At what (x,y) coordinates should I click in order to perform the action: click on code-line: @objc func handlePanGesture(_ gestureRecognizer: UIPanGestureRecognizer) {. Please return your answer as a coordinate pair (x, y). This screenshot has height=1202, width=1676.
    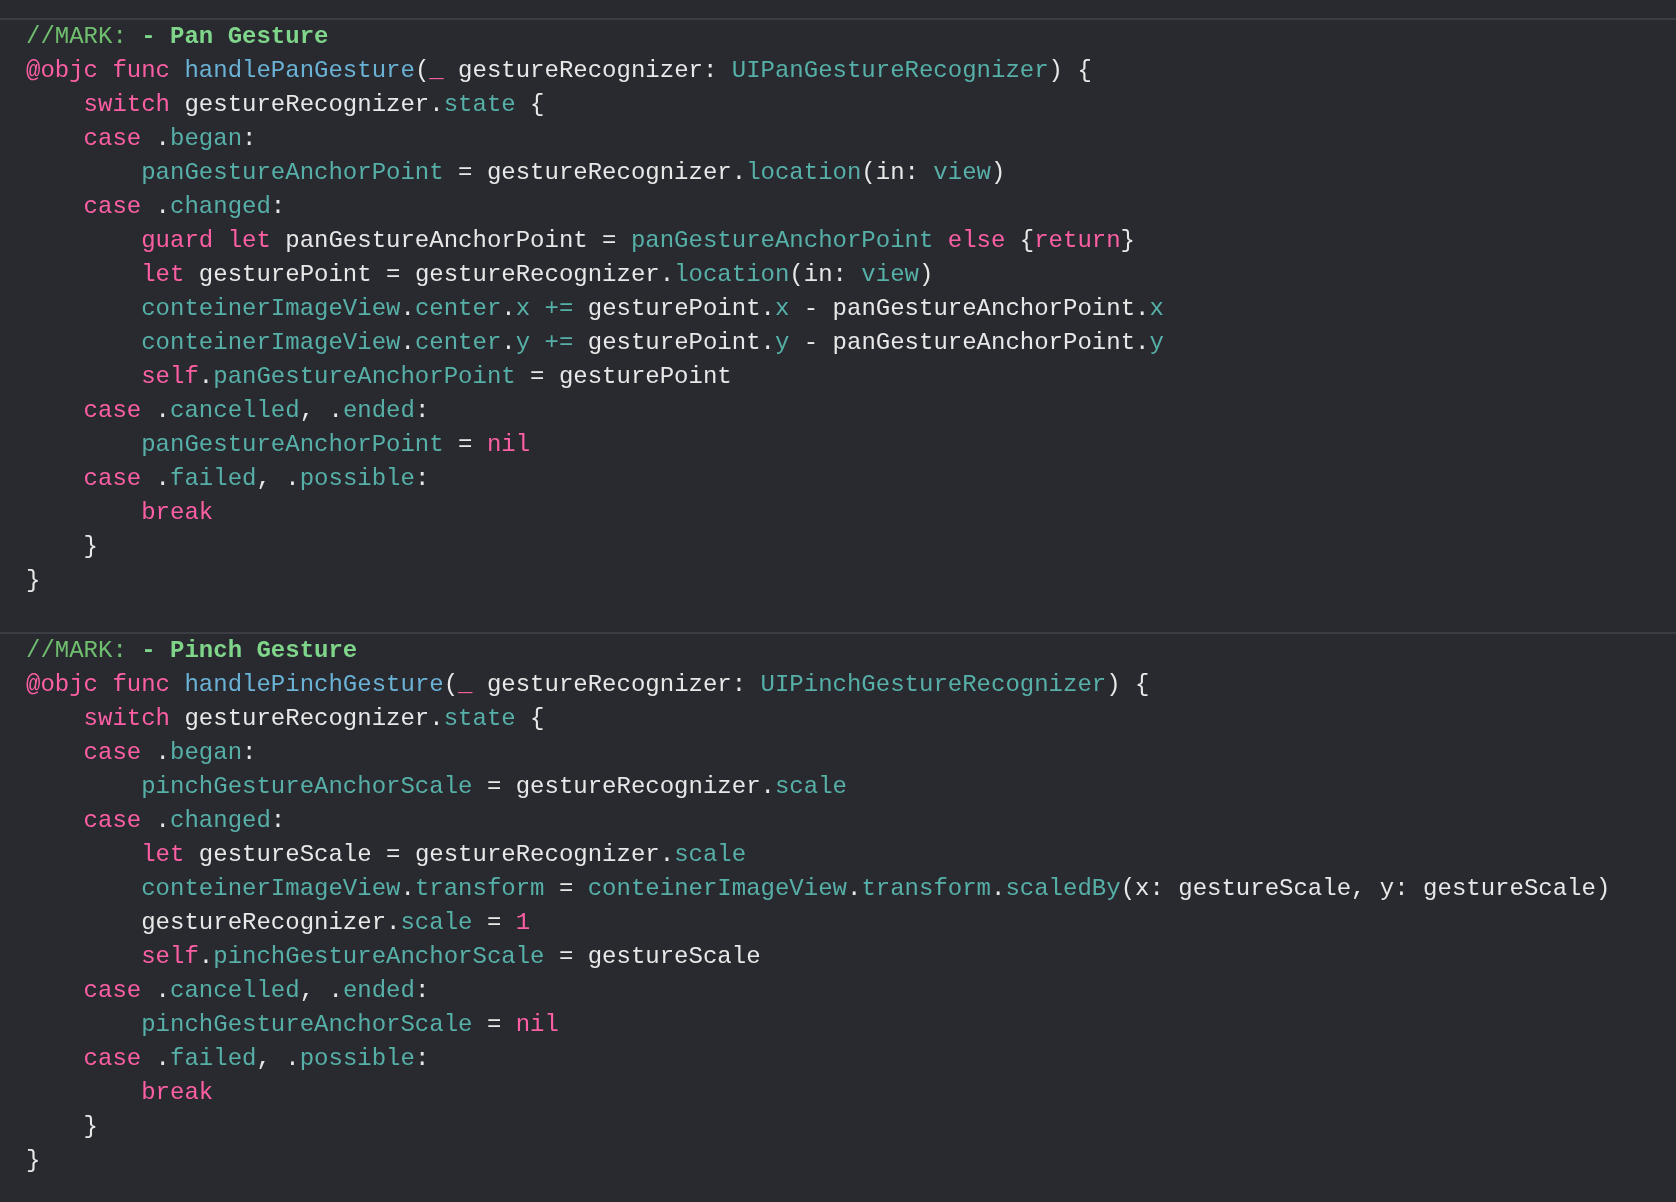
    Looking at the image, I should click on (559, 71).